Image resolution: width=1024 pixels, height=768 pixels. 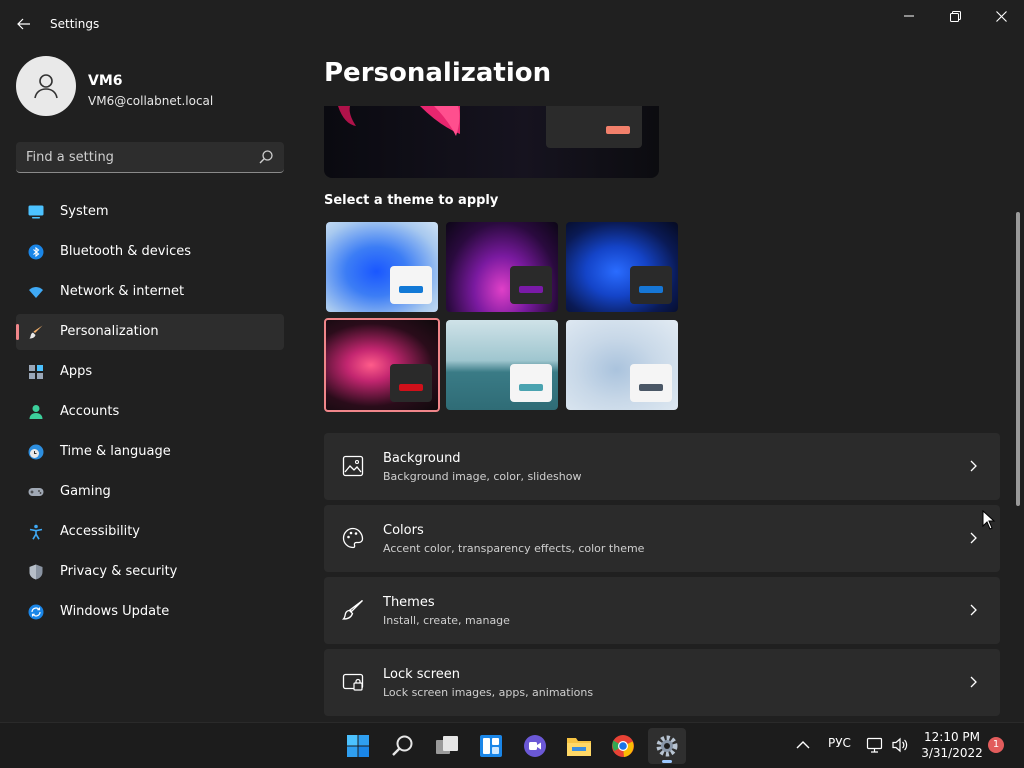 I want to click on clock-date: 3/31/2022, so click(x=952, y=753).